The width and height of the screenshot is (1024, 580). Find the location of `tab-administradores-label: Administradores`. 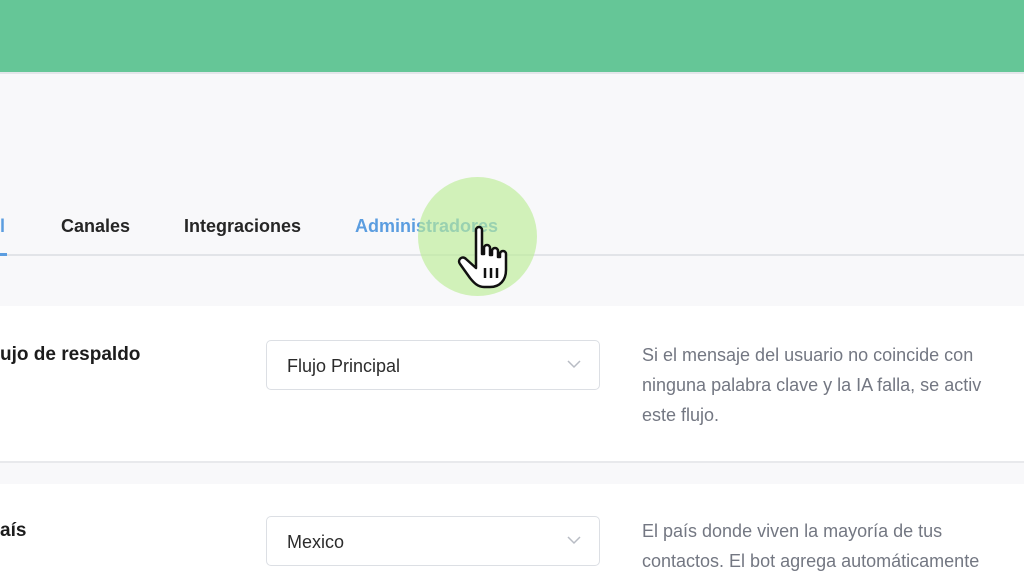

tab-administradores-label: Administradores is located at coordinates (427, 226).